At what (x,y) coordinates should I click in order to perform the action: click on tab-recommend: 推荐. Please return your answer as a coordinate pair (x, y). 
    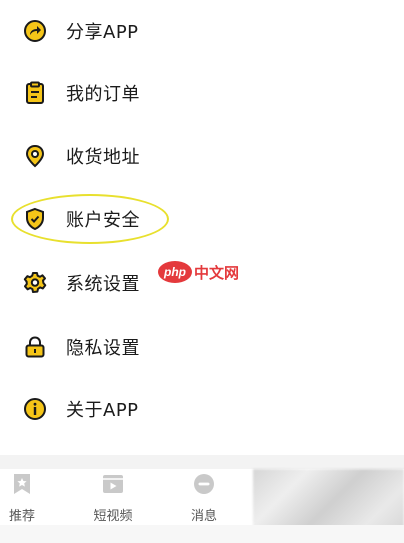
    Looking at the image, I should click on (28, 497).